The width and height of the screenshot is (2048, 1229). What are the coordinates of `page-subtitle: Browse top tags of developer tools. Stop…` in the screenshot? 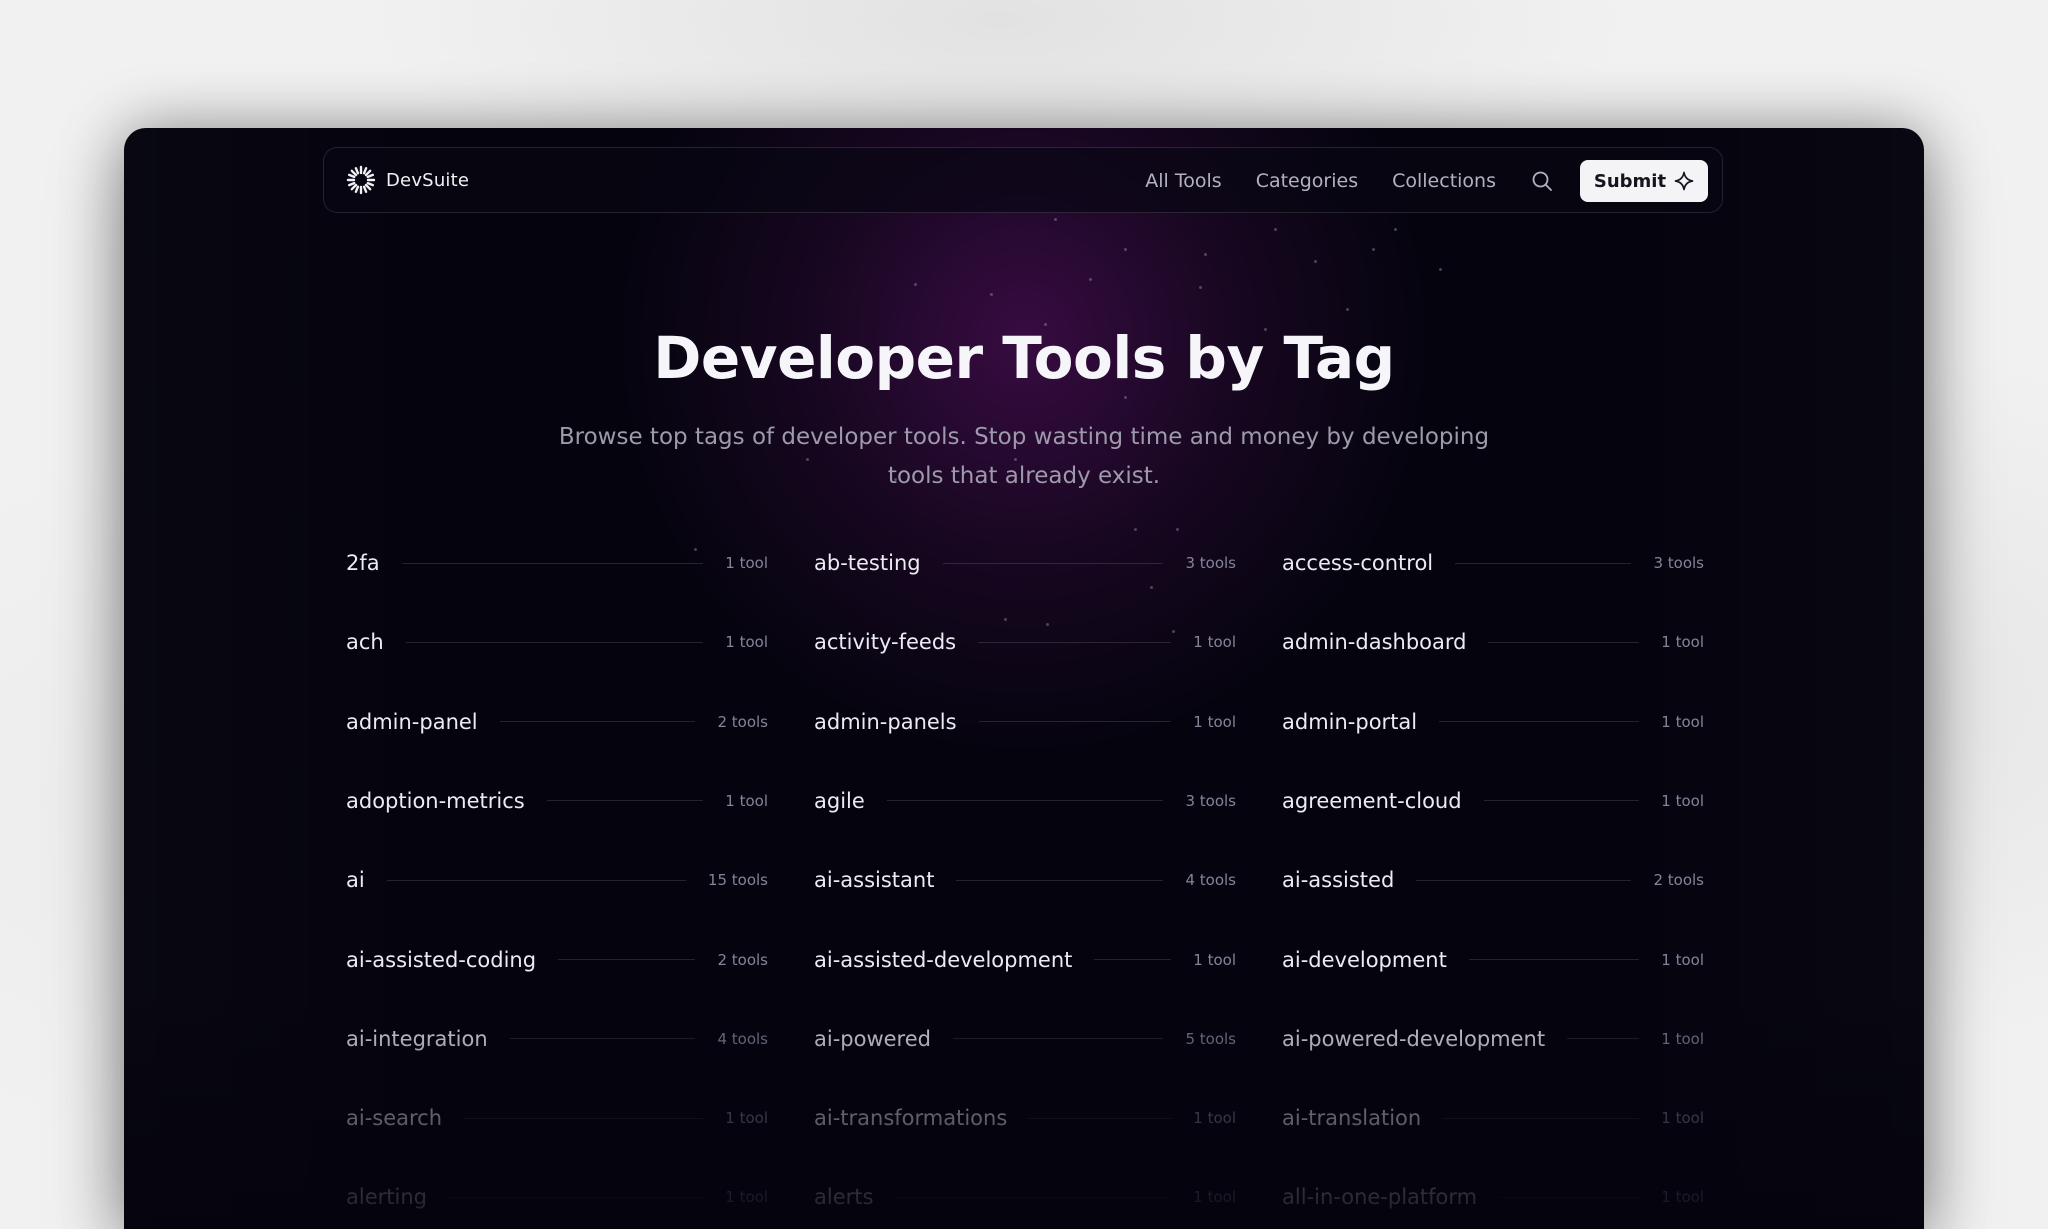 It's located at (1024, 457).